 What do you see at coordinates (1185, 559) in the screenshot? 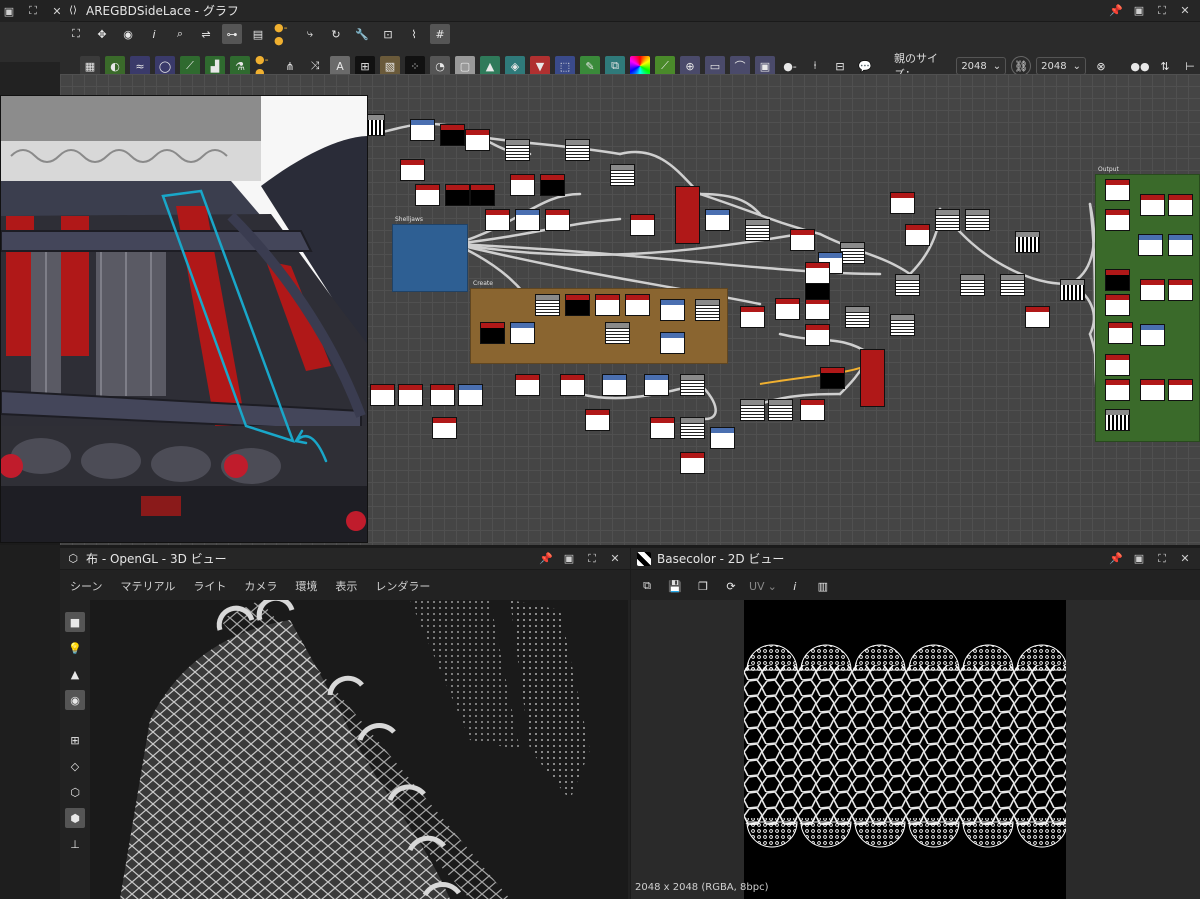
I see `close-icon: ✕` at bounding box center [1185, 559].